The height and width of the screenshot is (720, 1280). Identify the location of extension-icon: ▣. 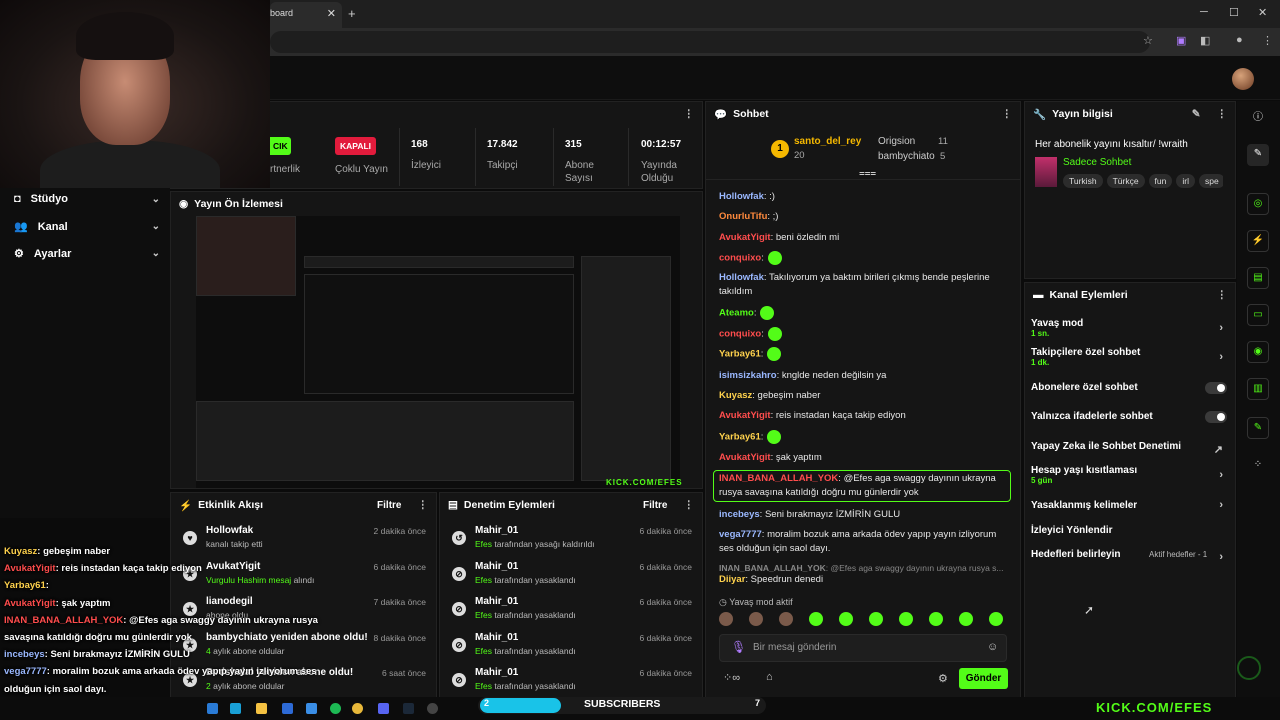
(1181, 40).